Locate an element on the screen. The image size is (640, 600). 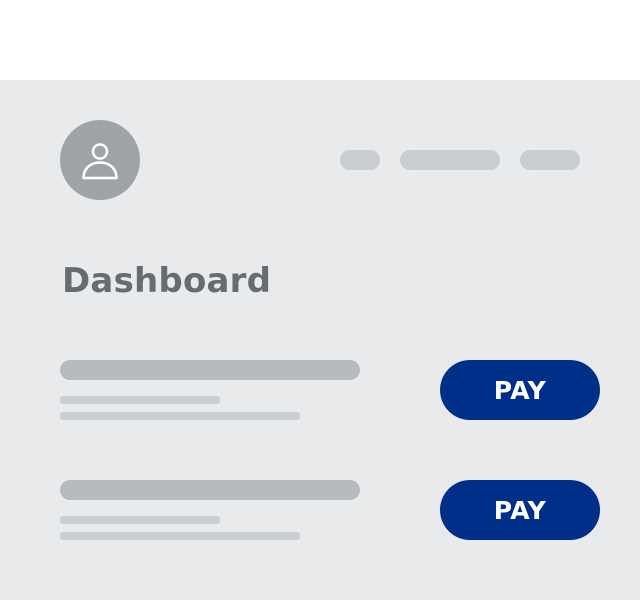
avatar is located at coordinates (100, 160).